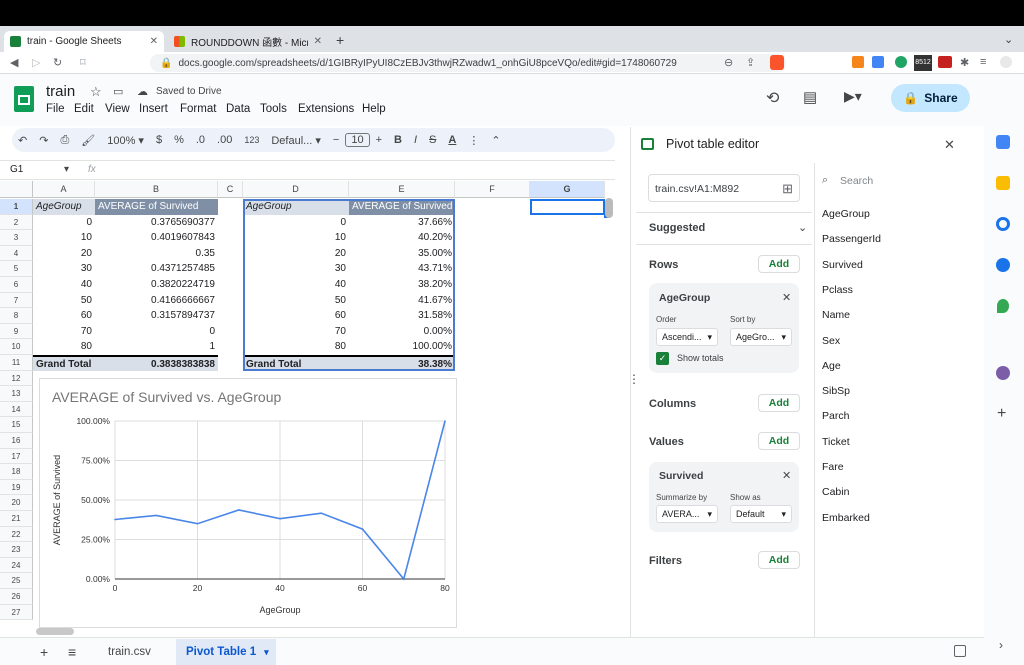  What do you see at coordinates (248, 41) in the screenshot?
I see `browser-tab-microsoft: ROUNDDOWN 函數 - Microsoft 支援 ✕` at bounding box center [248, 41].